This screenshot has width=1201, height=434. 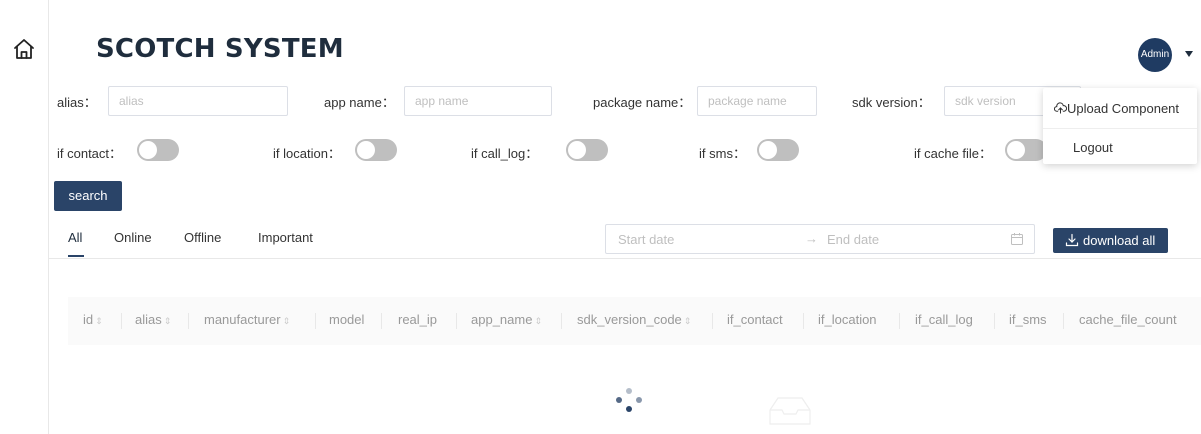 I want to click on arrow-right-icon: →, so click(x=811, y=238).